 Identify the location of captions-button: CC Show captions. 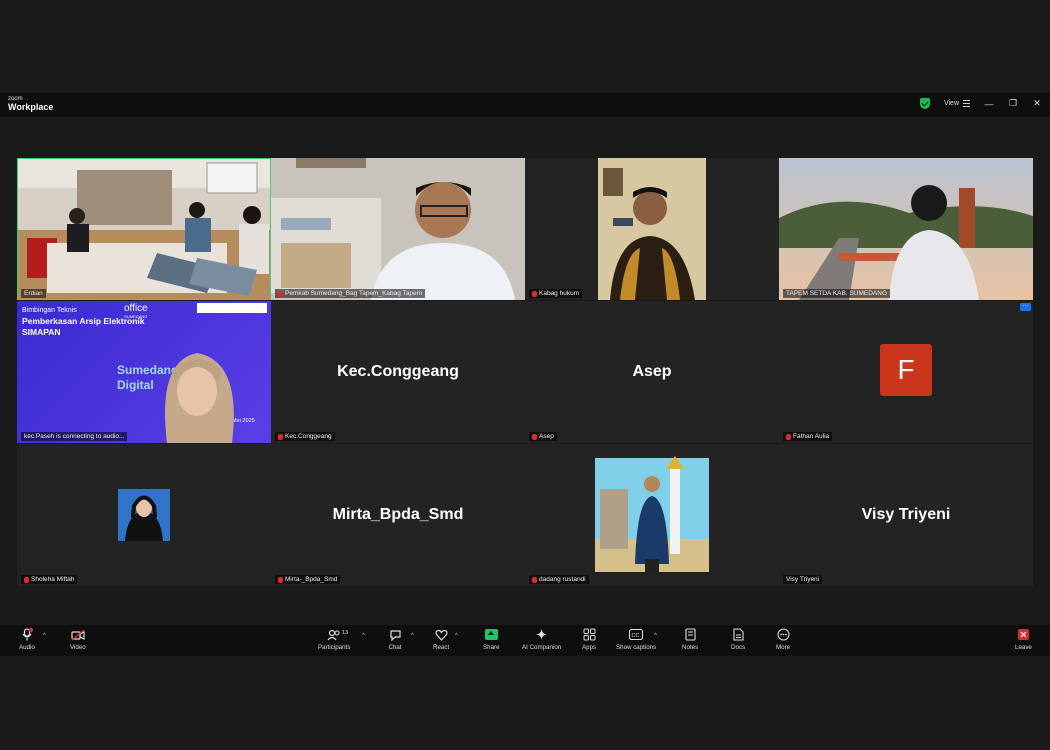
(636, 639).